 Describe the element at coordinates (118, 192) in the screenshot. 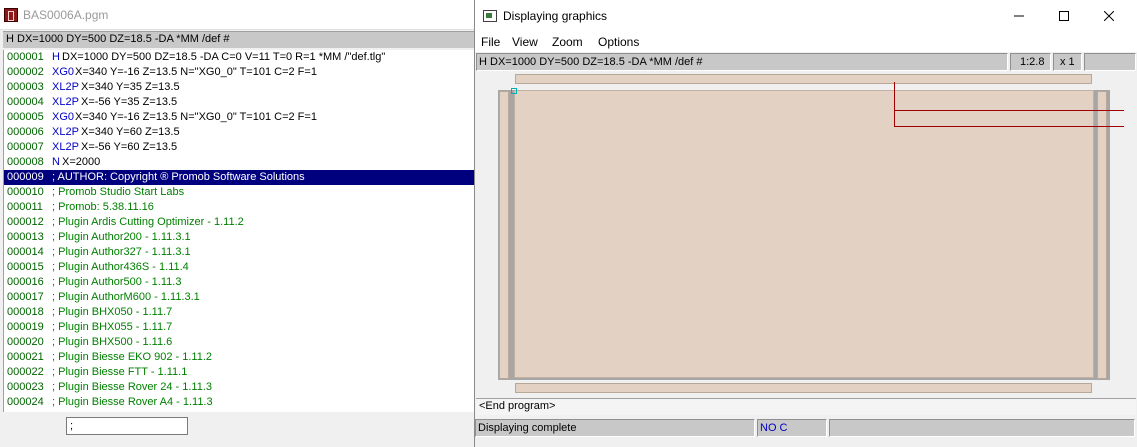

I see `line-comment: ; Promob Studio Start Labs` at that location.